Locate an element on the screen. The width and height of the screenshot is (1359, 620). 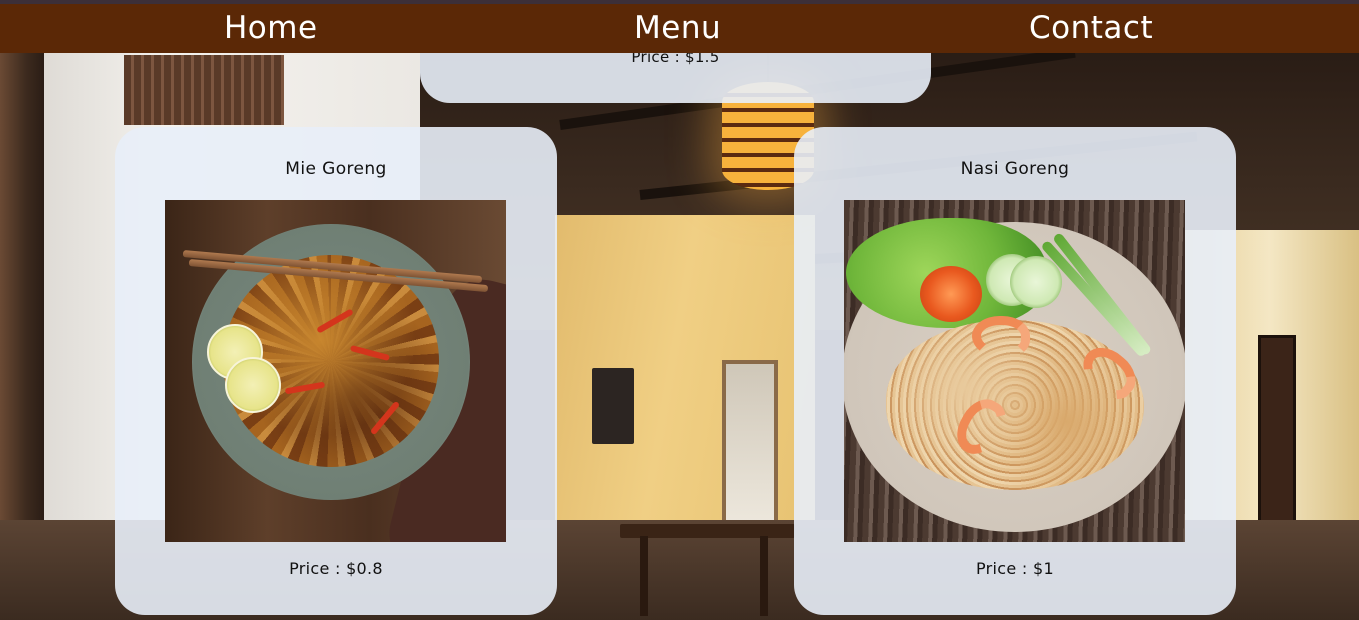
menu-item-name: Mie Goreng is located at coordinates (336, 169).